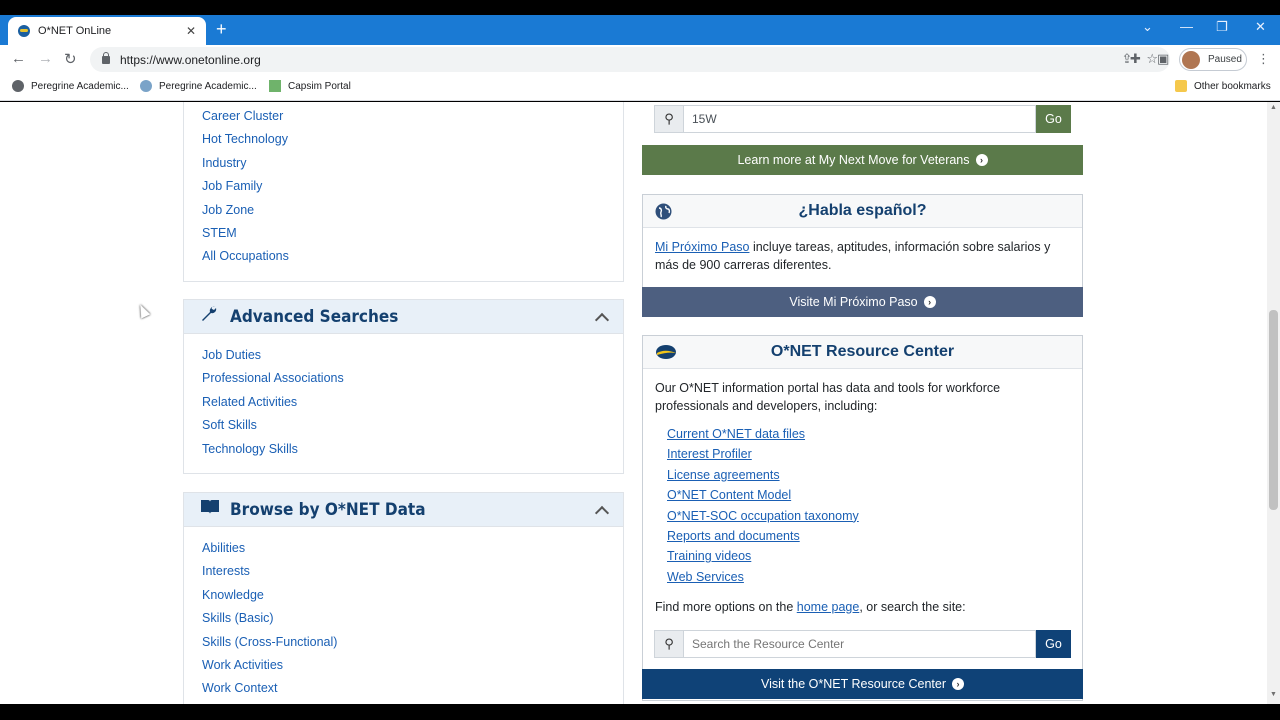 The height and width of the screenshot is (720, 1280). Describe the element at coordinates (1053, 119) in the screenshot. I see `veterans-go-button: Go` at that location.